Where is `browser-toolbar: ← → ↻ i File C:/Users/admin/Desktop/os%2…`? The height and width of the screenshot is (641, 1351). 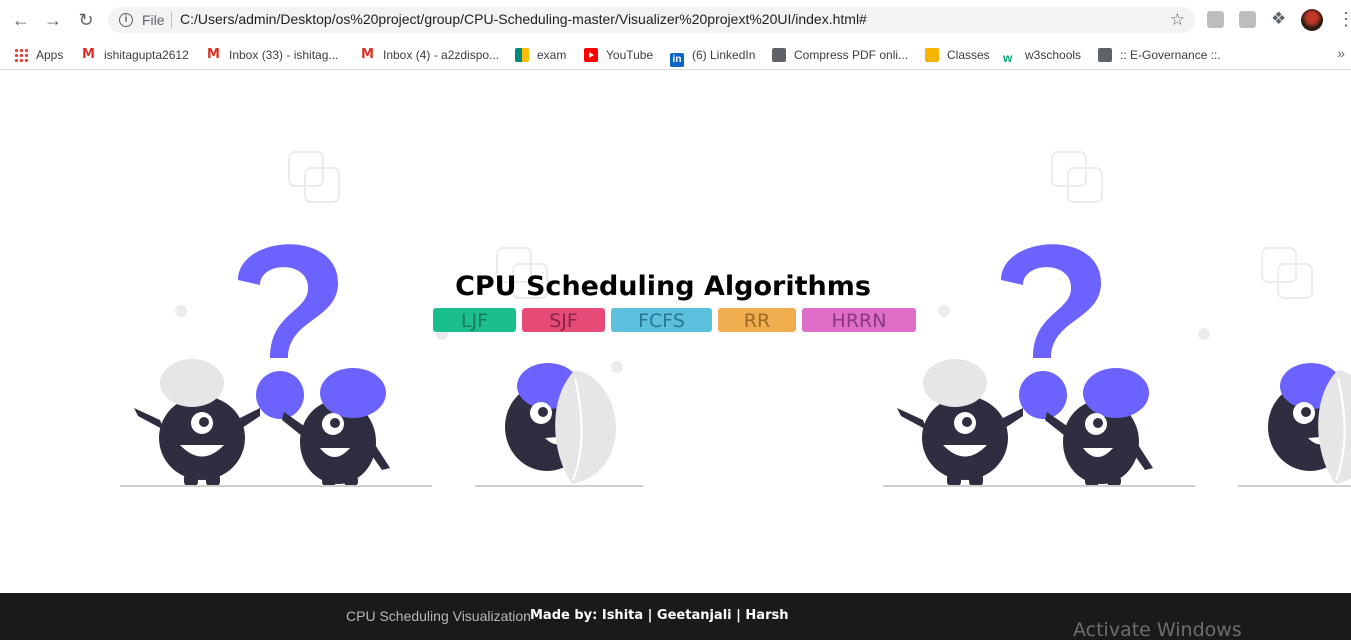
browser-toolbar: ← → ↻ i File C:/Users/admin/Desktop/os%2… is located at coordinates (675, 20).